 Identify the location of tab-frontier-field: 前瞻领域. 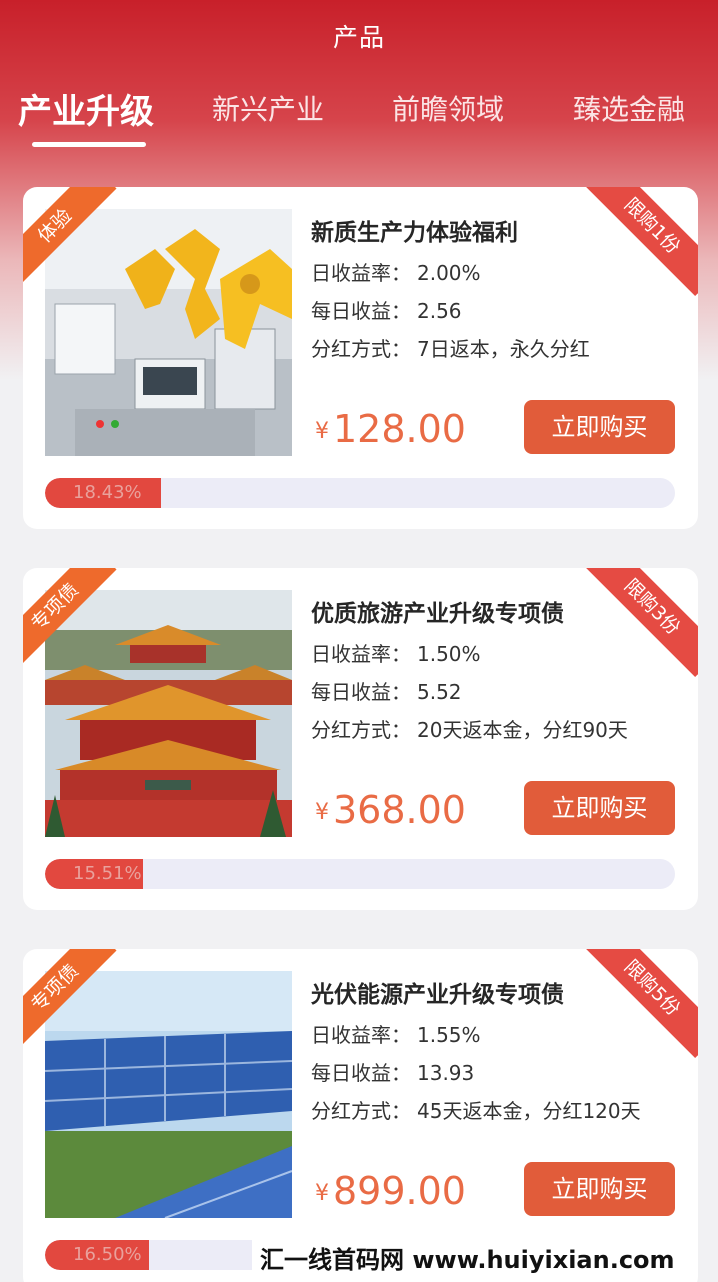
(448, 108).